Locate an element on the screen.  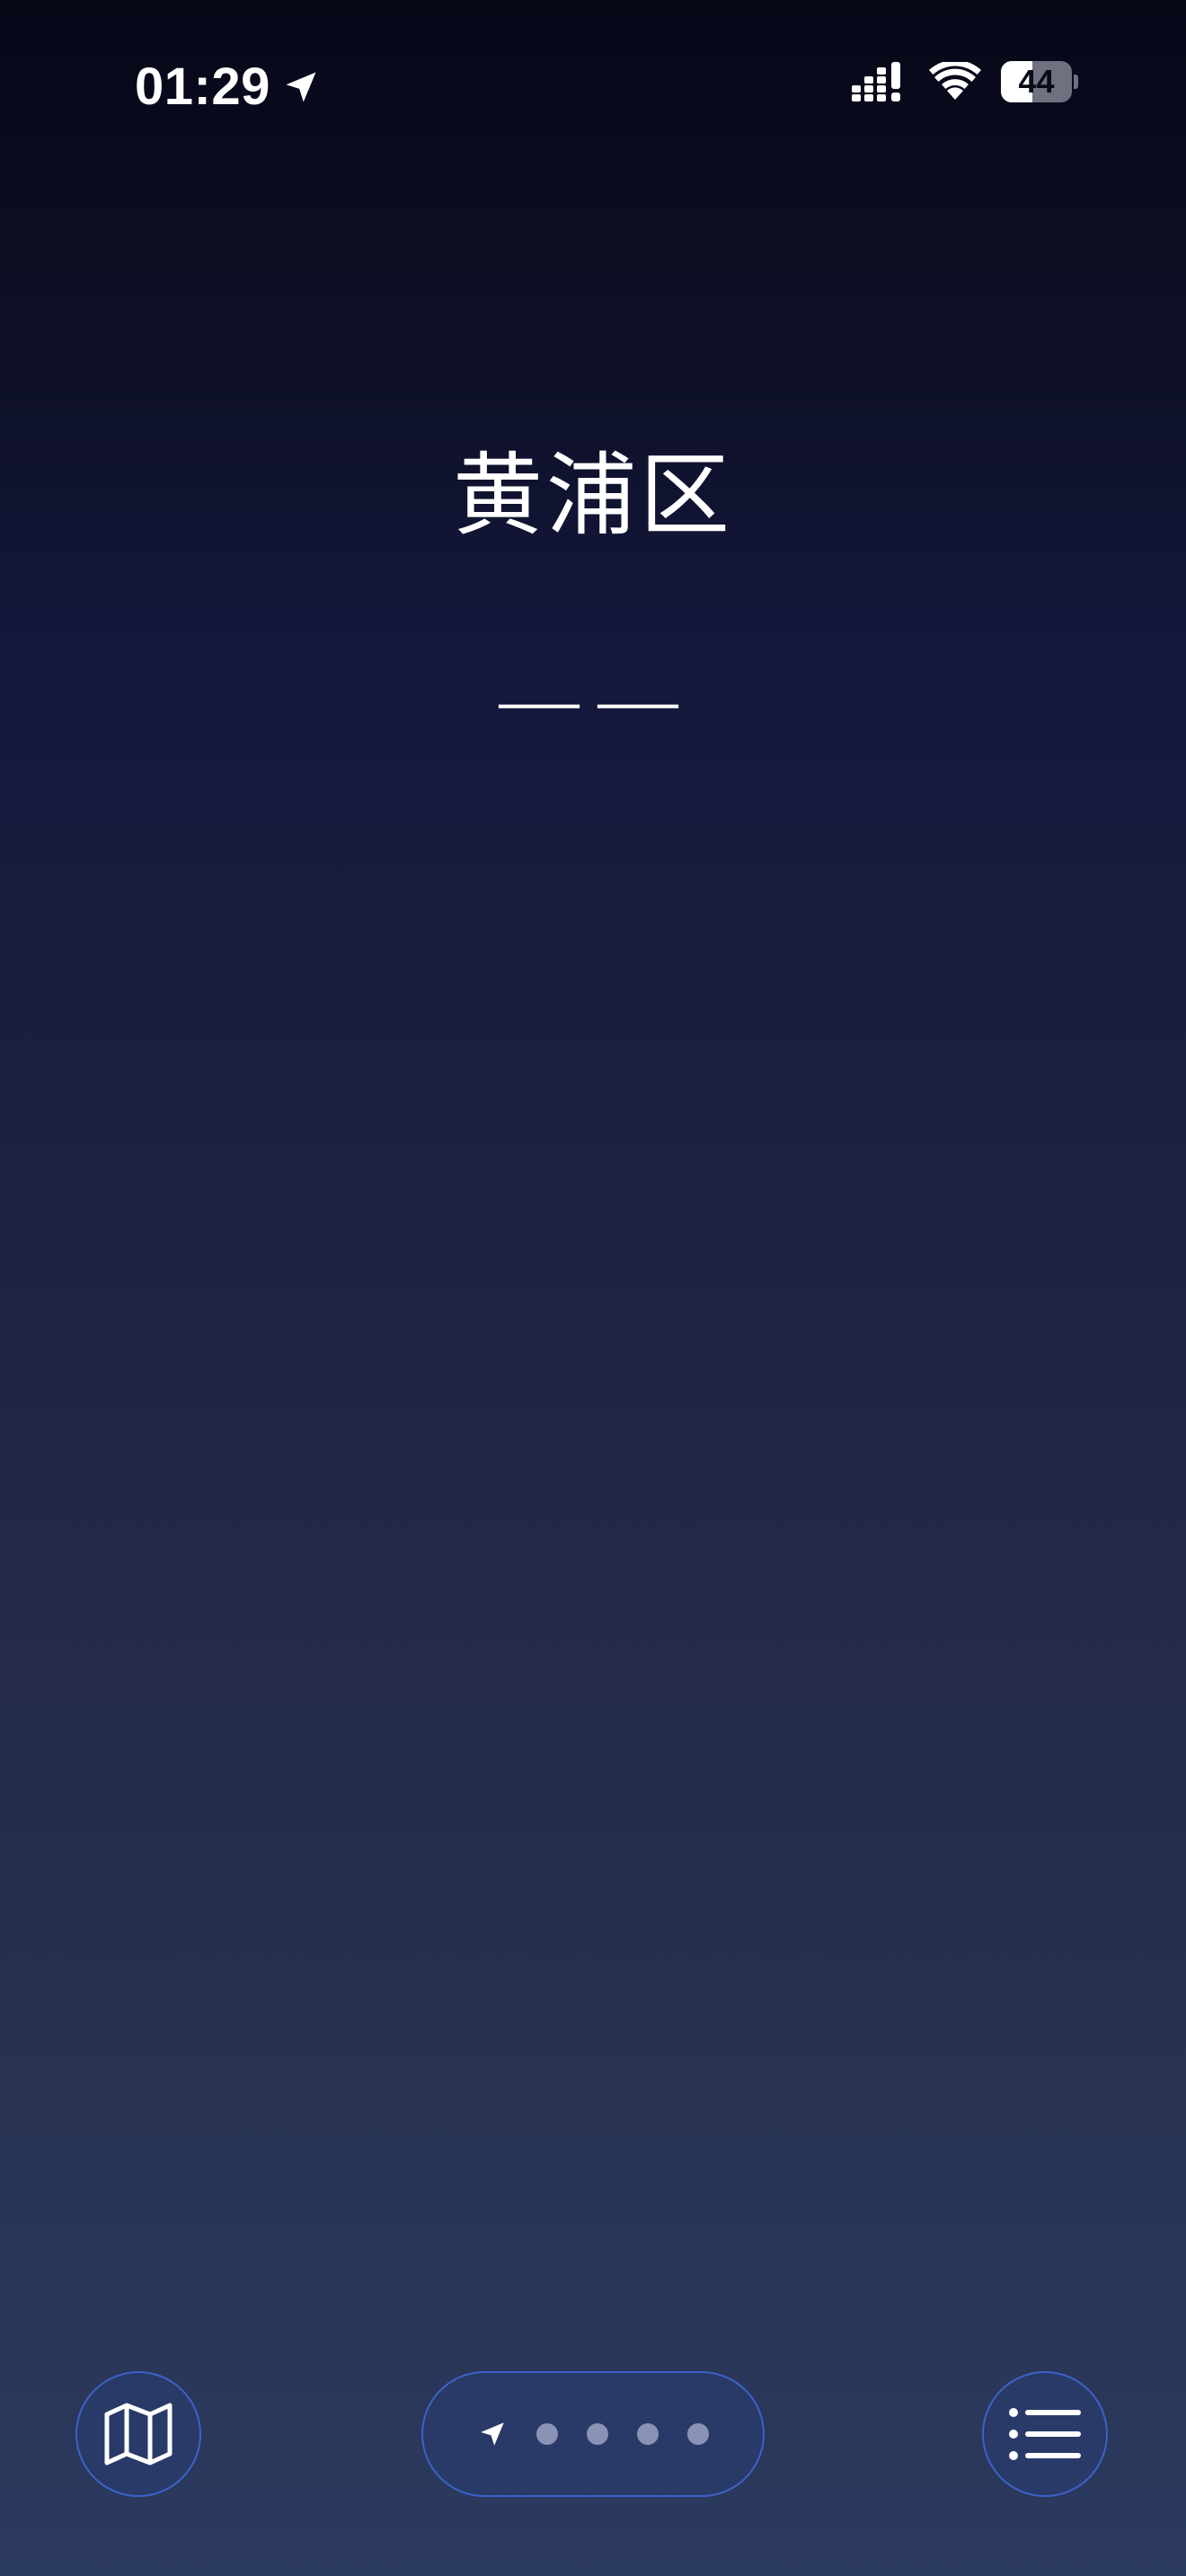
battery-icon: 44 is located at coordinates (1039, 81).